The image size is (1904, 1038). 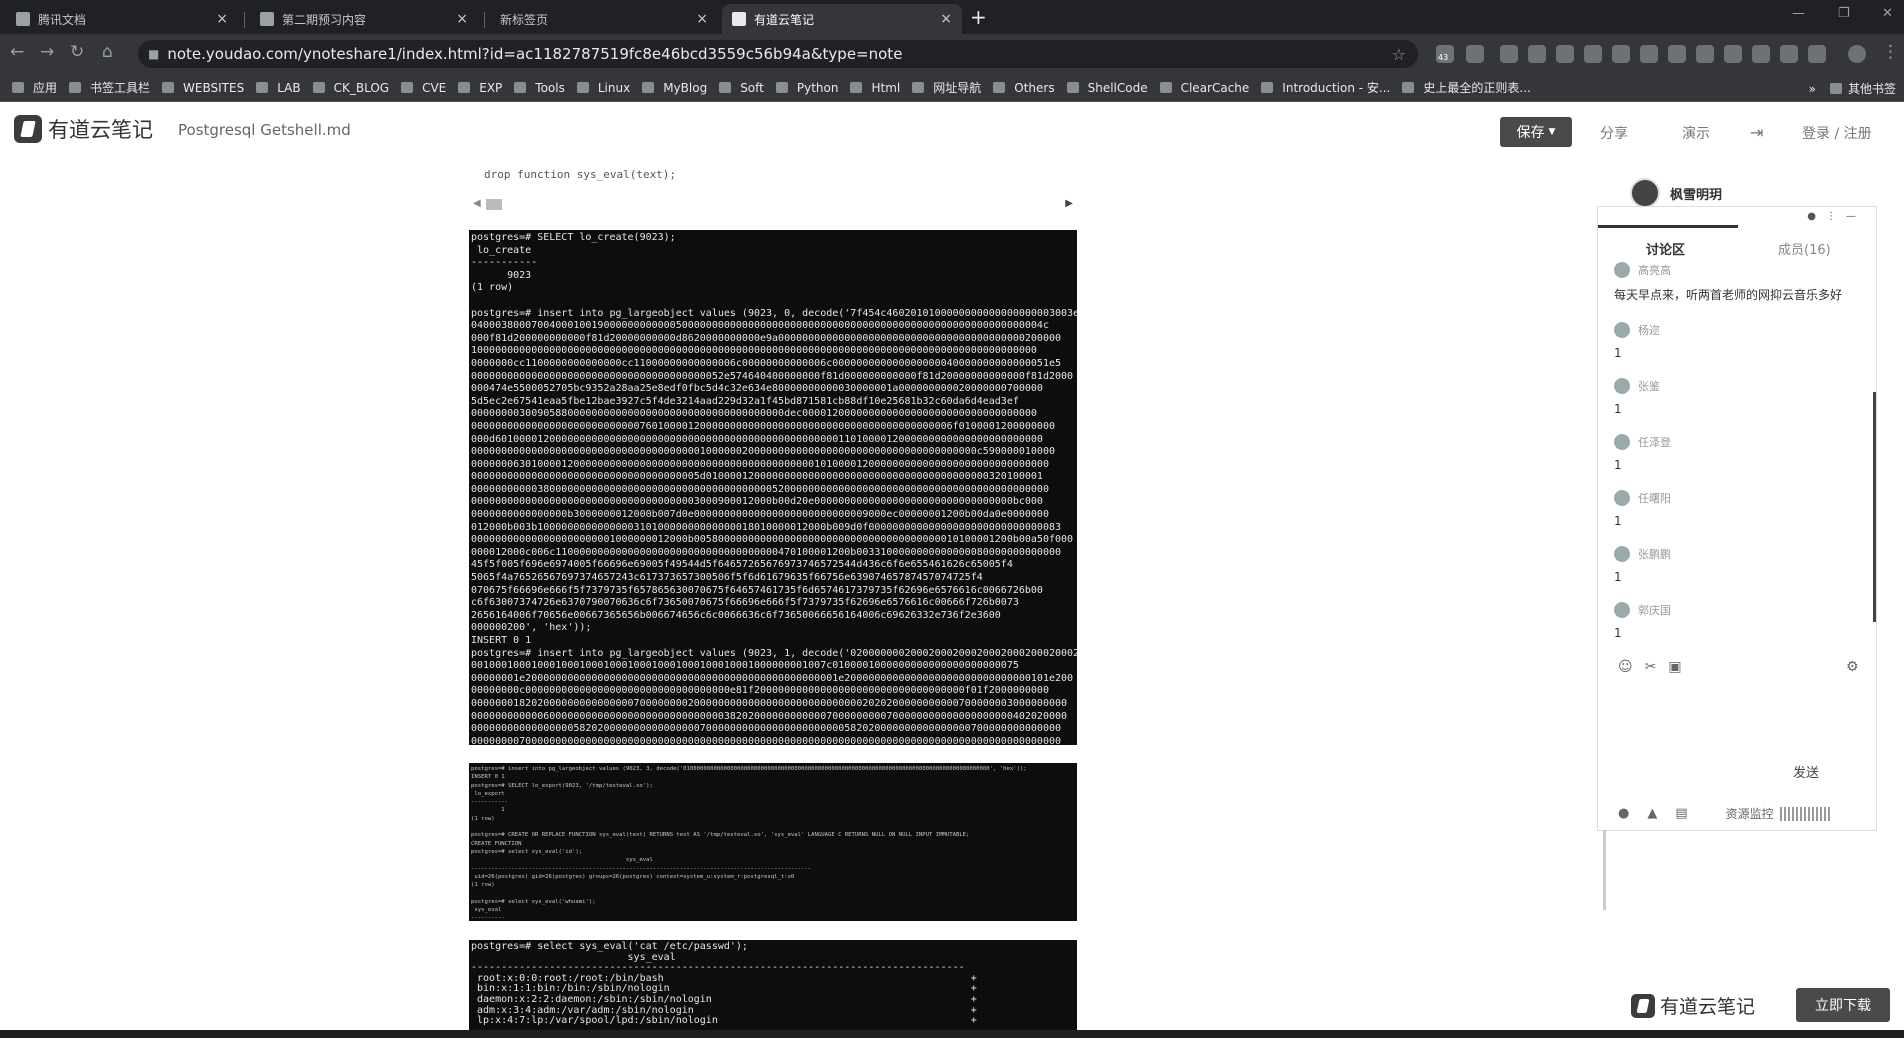 I want to click on chevron-down-icon: ▼, so click(x=1552, y=132).